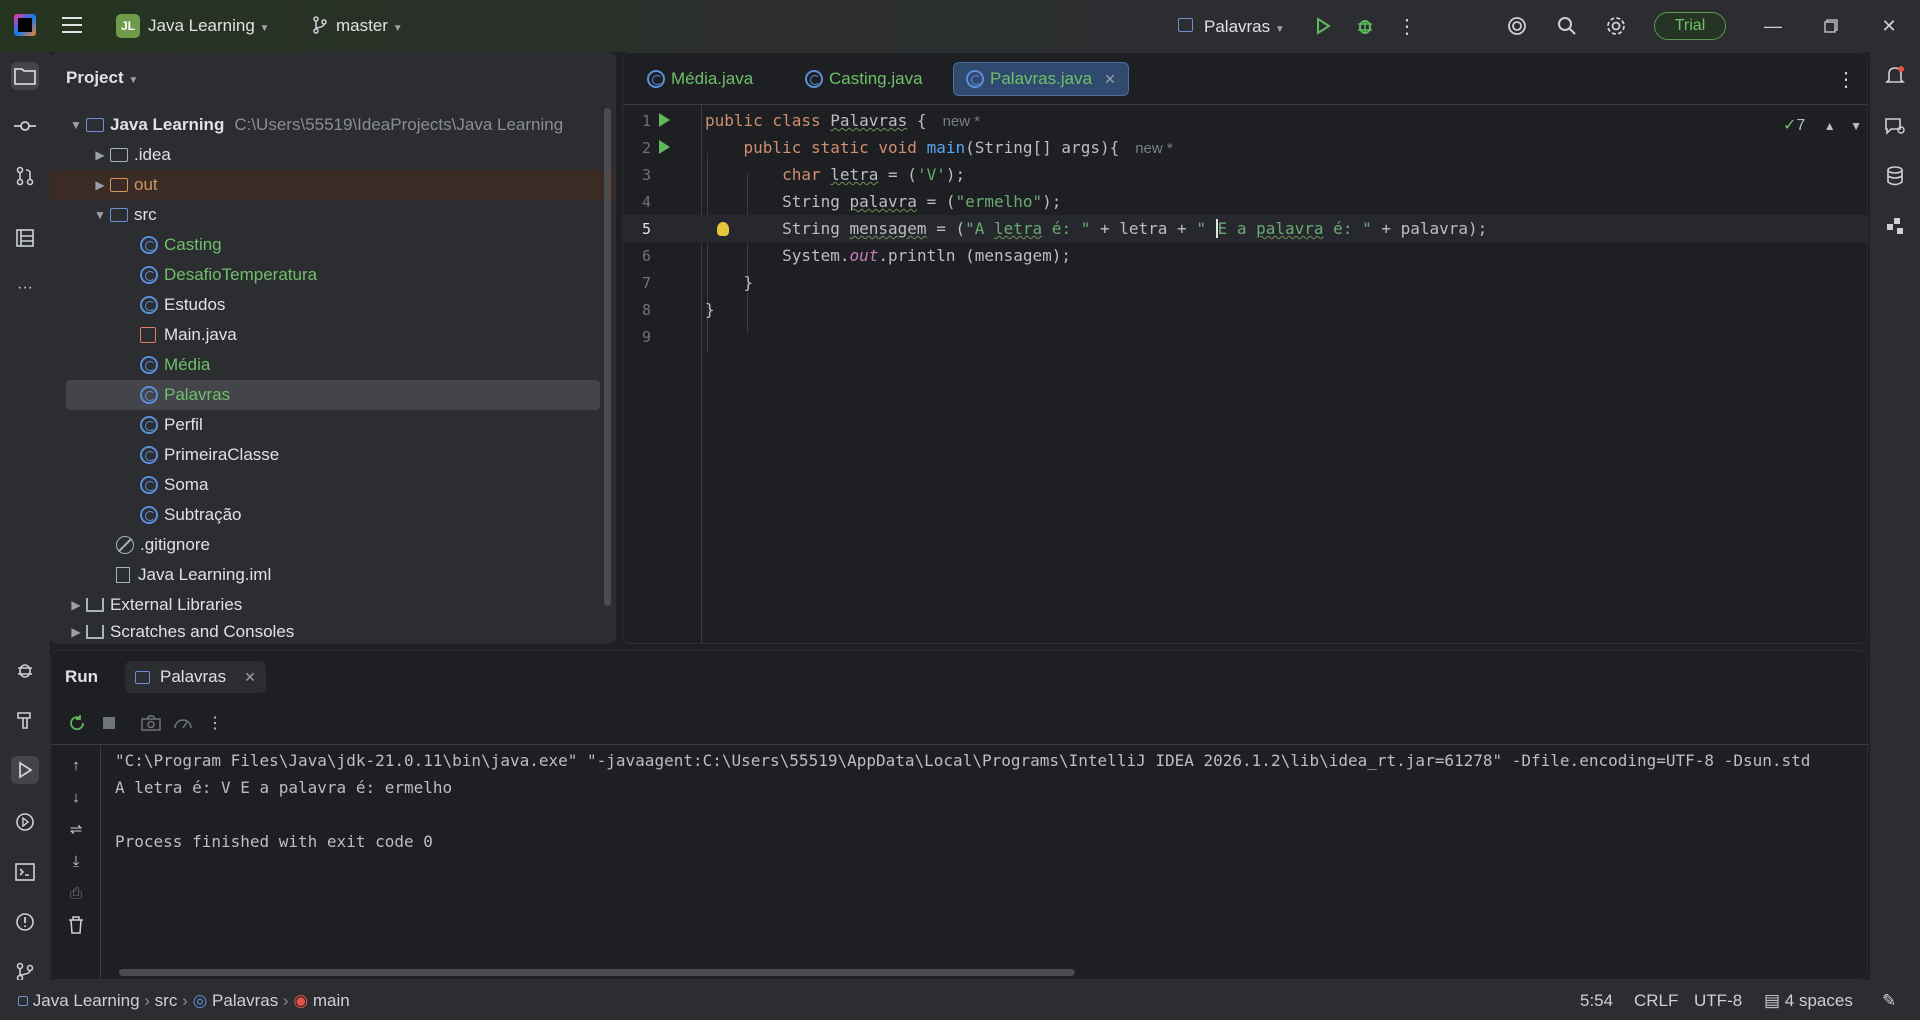 The image size is (1920, 1020). I want to click on code-line: 3 char letra = ('V');, so click(1245, 174).